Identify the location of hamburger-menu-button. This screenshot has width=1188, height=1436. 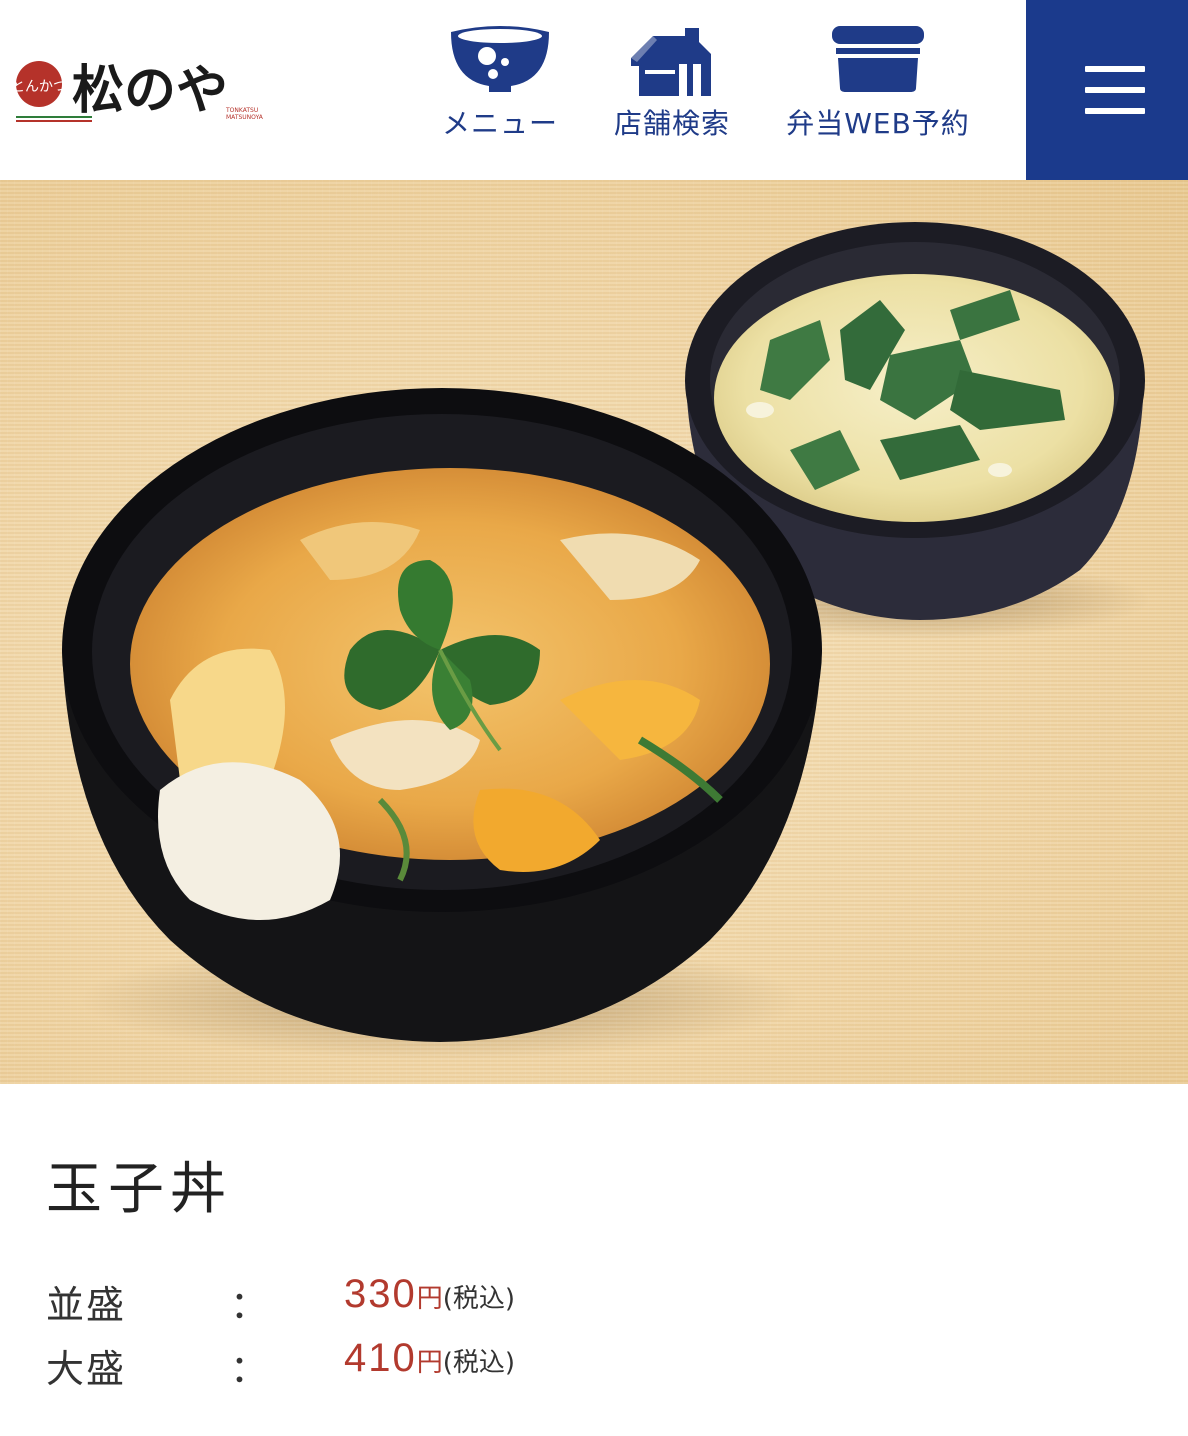
(1107, 90).